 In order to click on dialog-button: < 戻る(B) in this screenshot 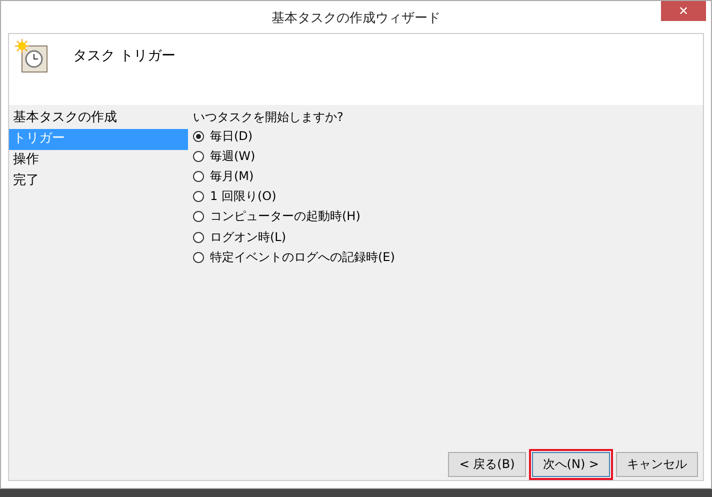, I will do `click(487, 464)`.